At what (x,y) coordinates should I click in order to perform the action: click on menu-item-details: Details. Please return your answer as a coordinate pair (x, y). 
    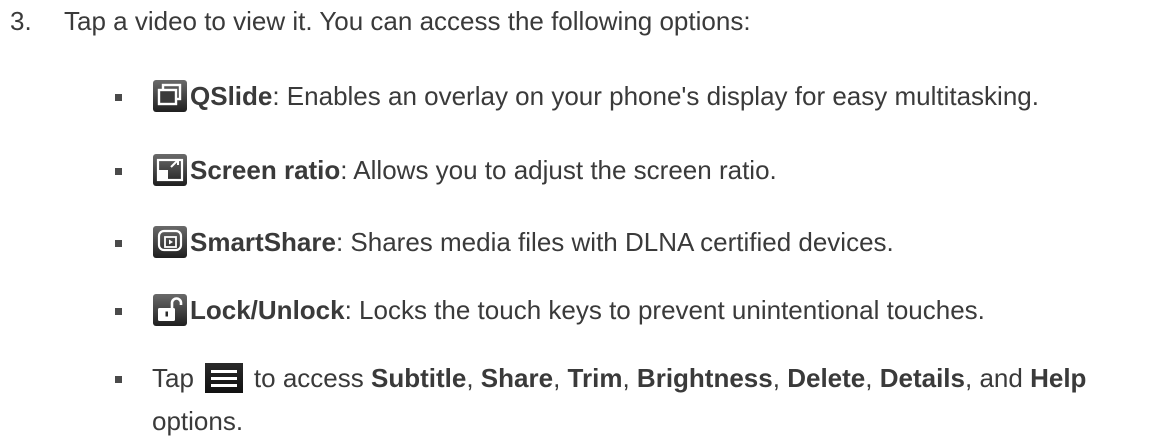
    Looking at the image, I should click on (922, 378).